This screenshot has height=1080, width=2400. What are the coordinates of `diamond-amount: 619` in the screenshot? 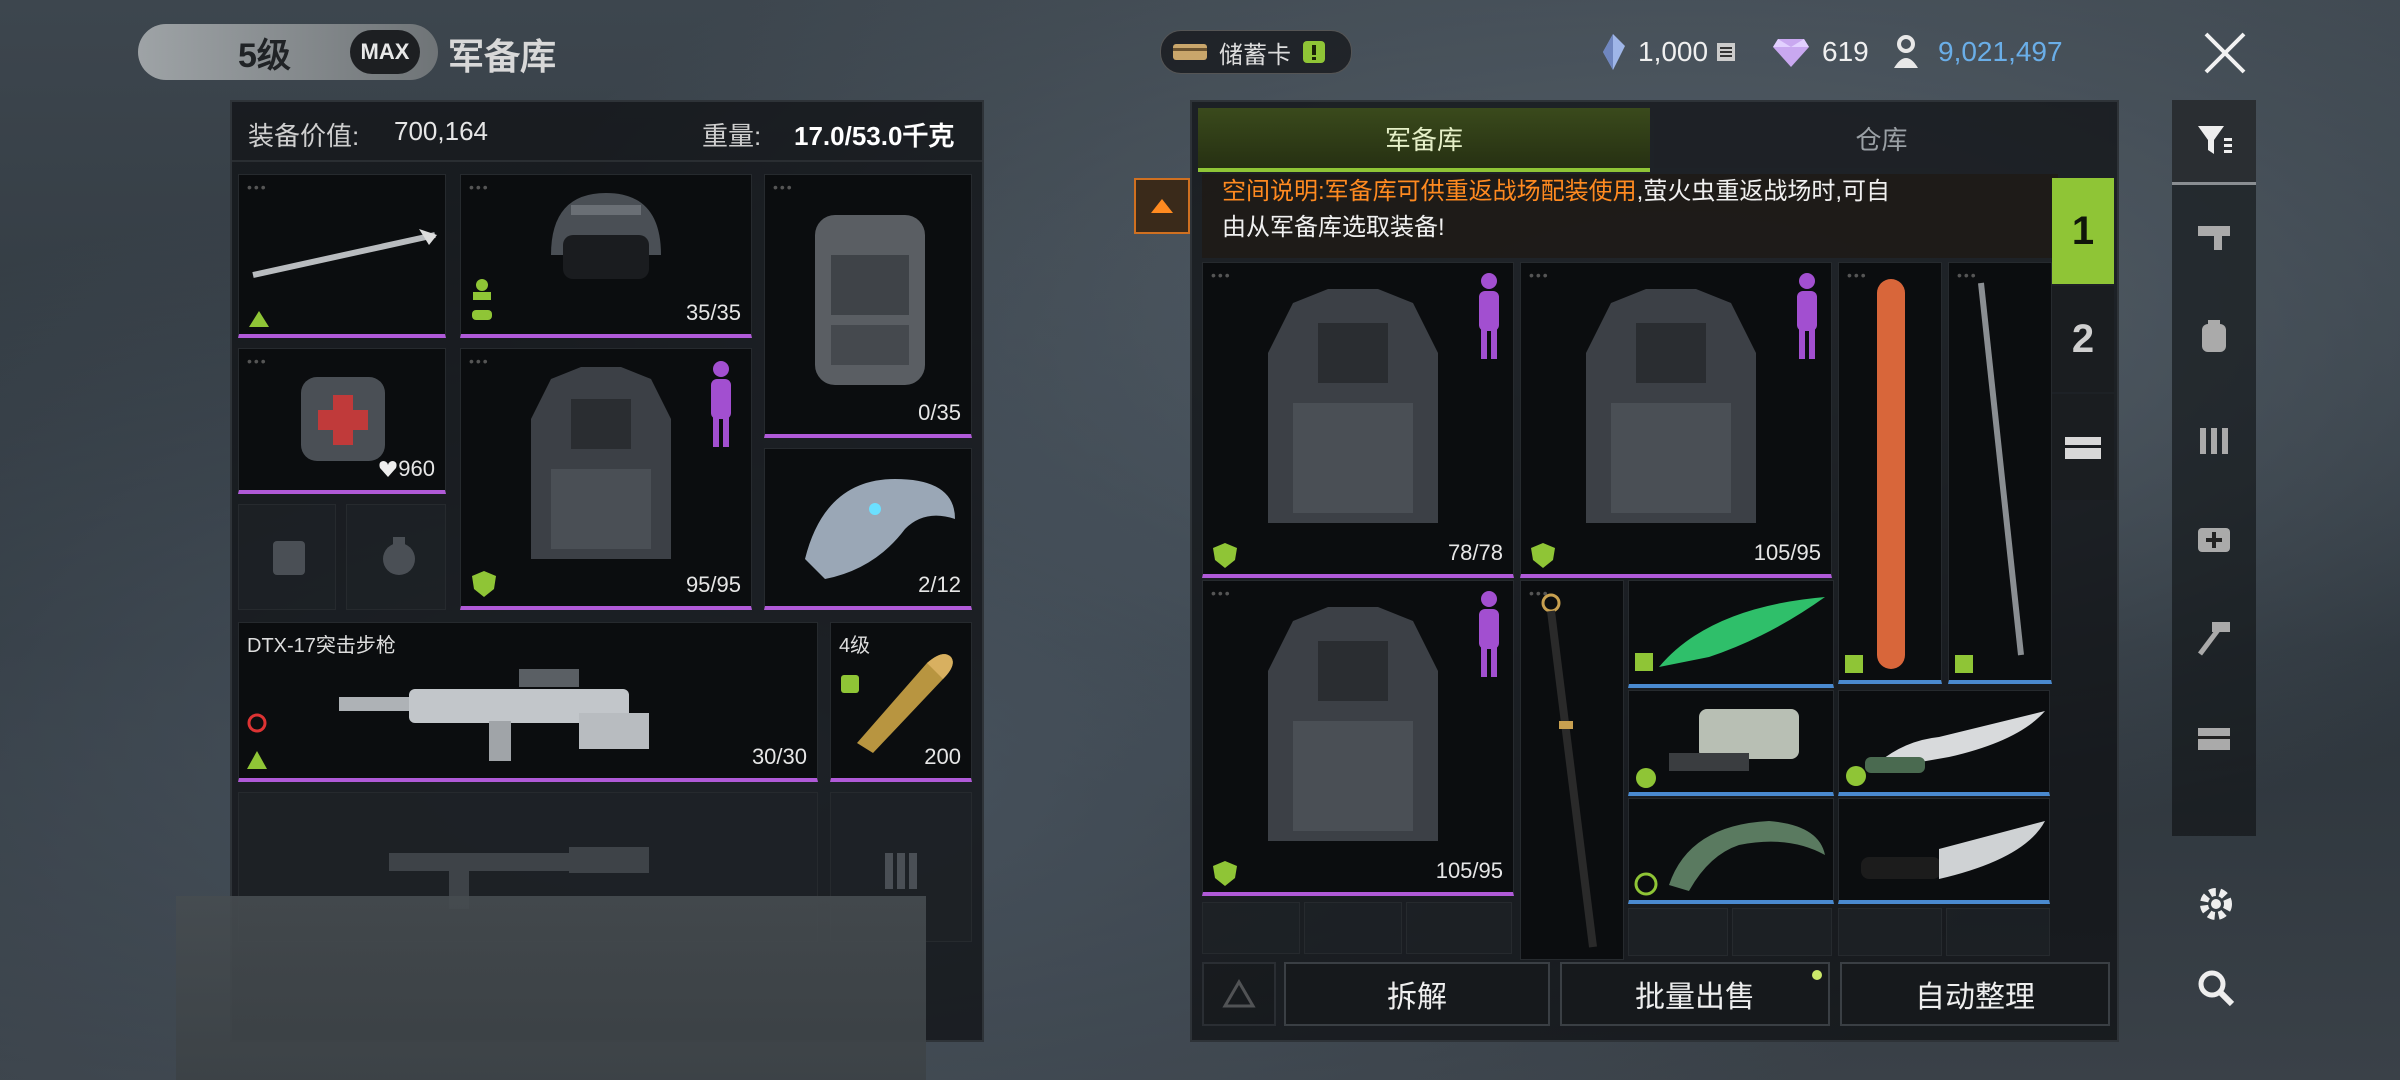 It's located at (1845, 51).